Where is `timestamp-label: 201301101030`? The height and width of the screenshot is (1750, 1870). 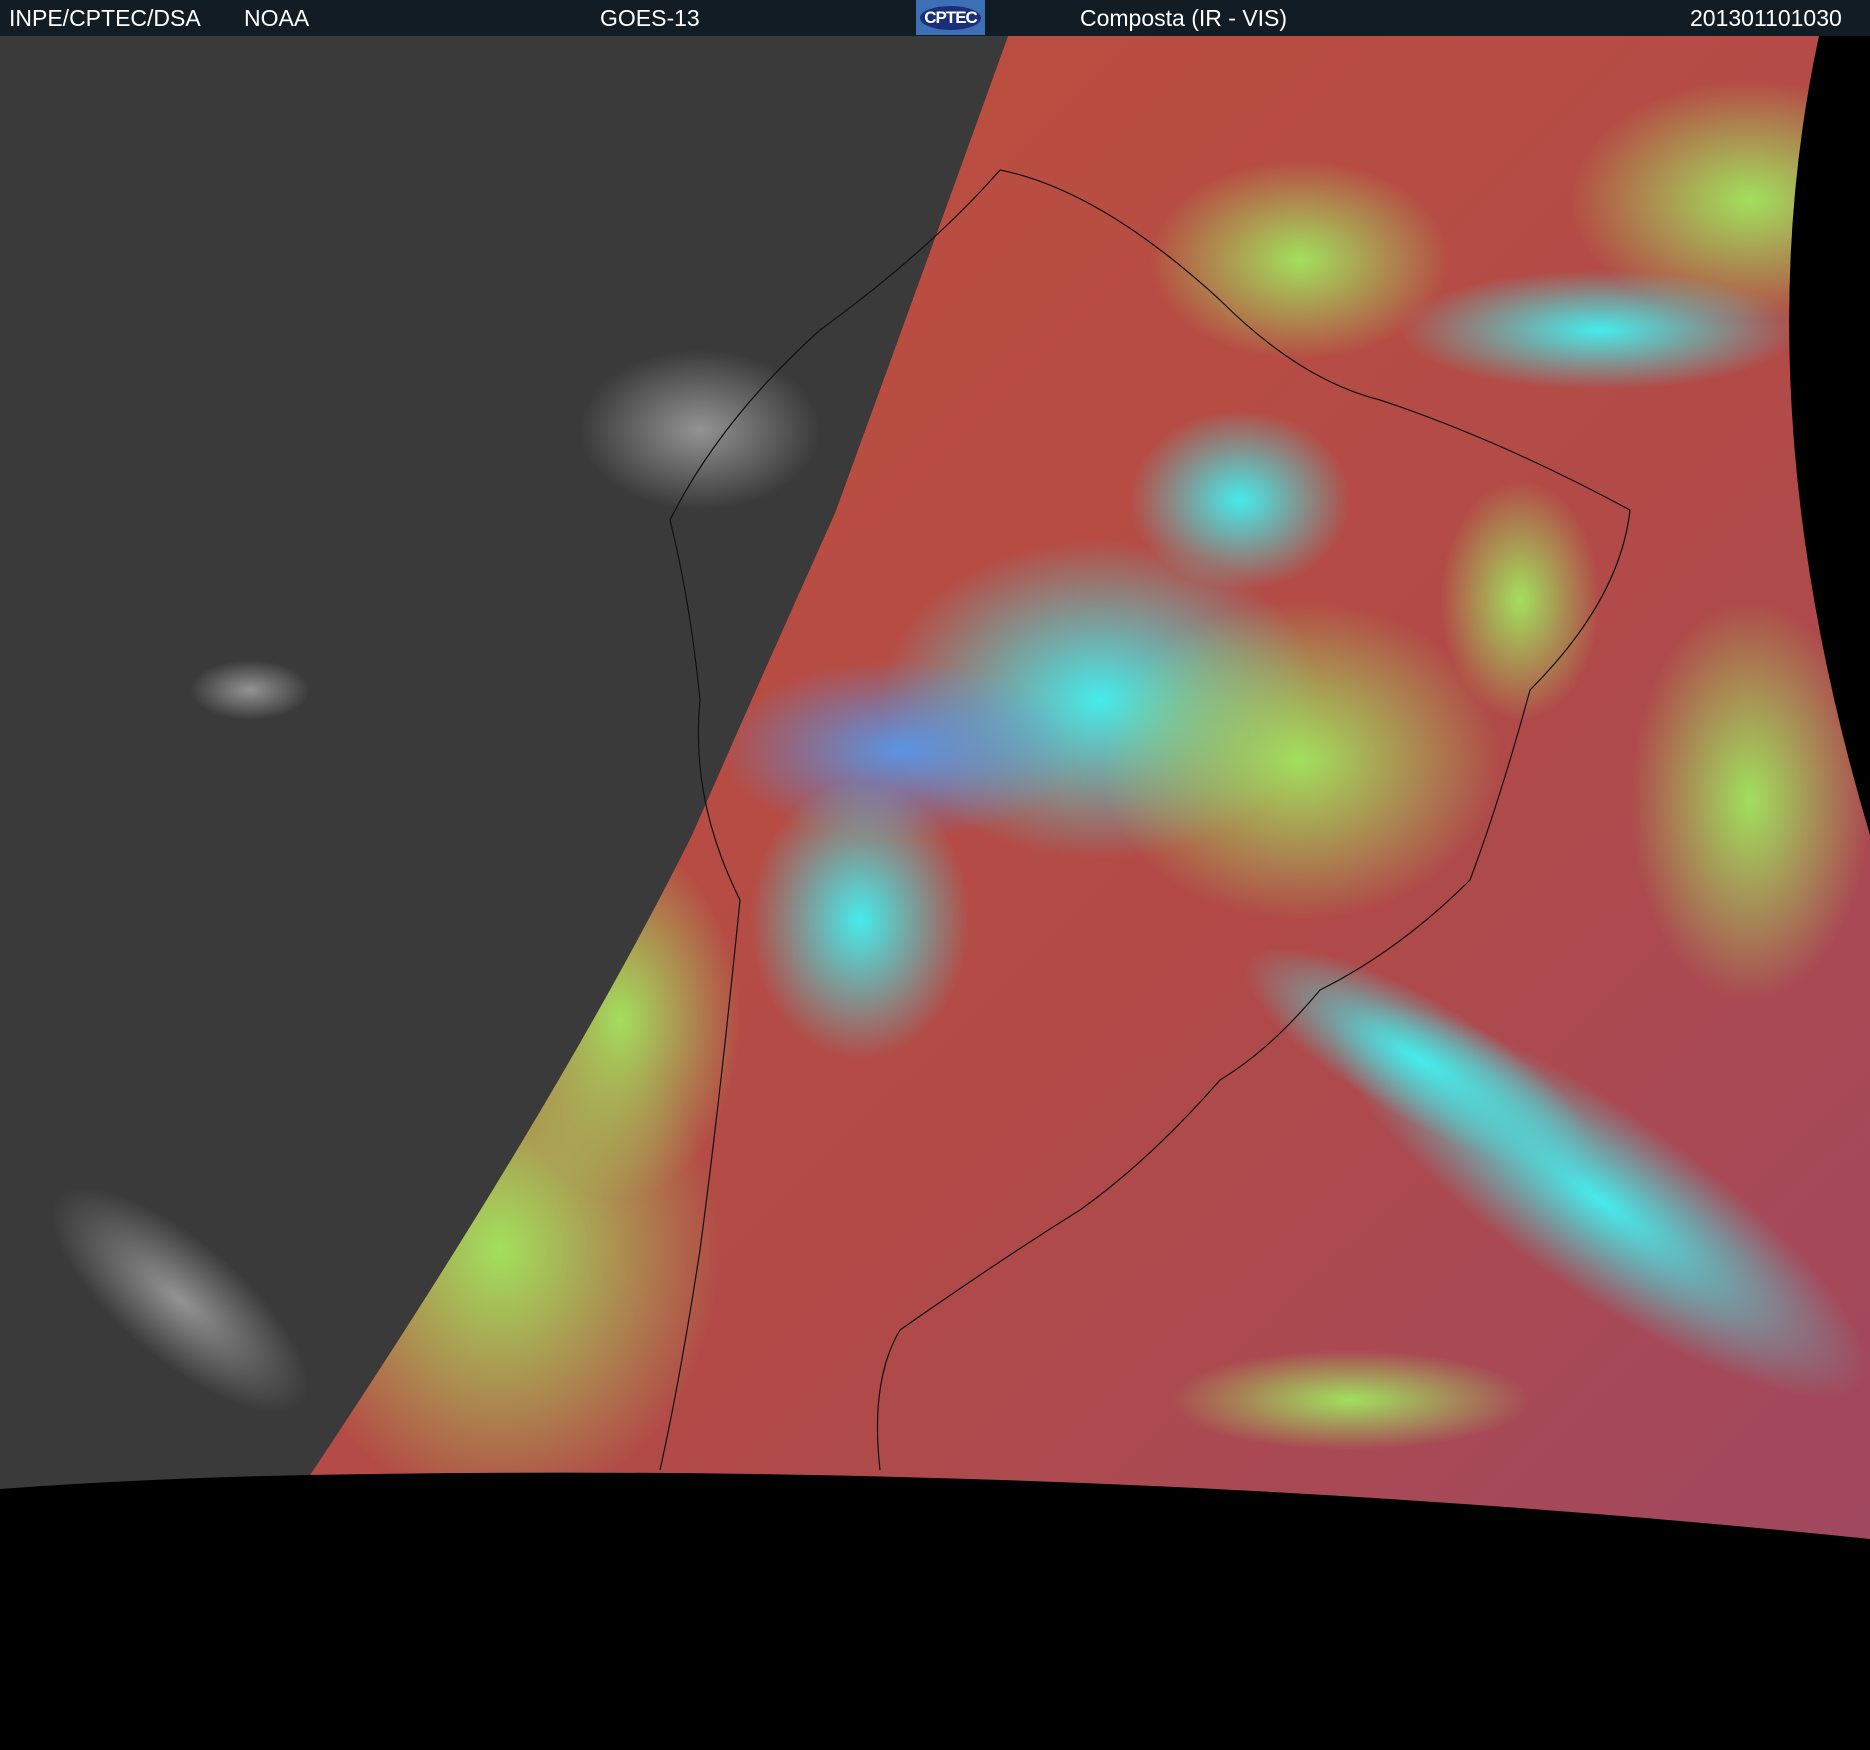
timestamp-label: 201301101030 is located at coordinates (1766, 18).